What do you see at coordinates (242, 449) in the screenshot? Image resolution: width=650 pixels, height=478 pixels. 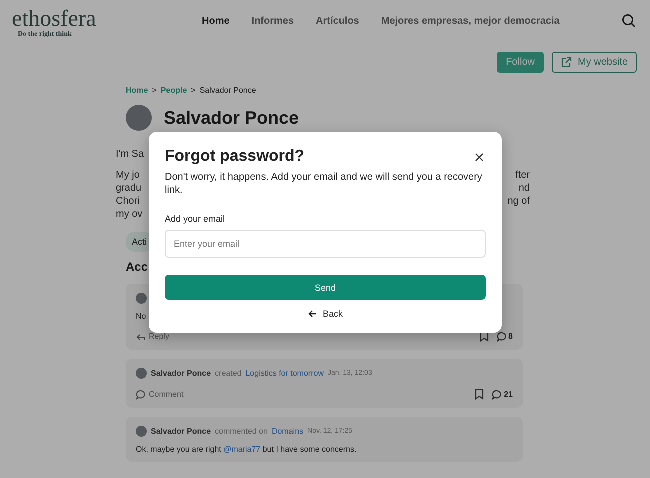 I see `mention-link: @maria77` at bounding box center [242, 449].